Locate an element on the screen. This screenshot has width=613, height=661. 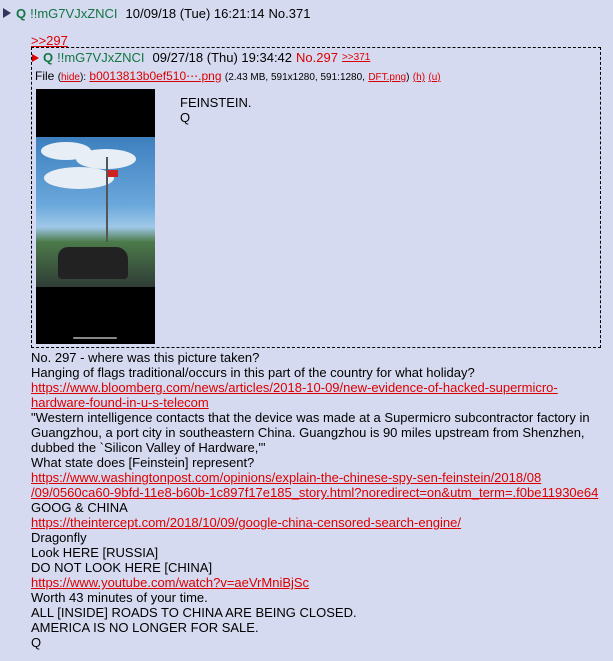
quoted-poster-tripcode: !!mG7VJxZNCI is located at coordinates (101, 57).